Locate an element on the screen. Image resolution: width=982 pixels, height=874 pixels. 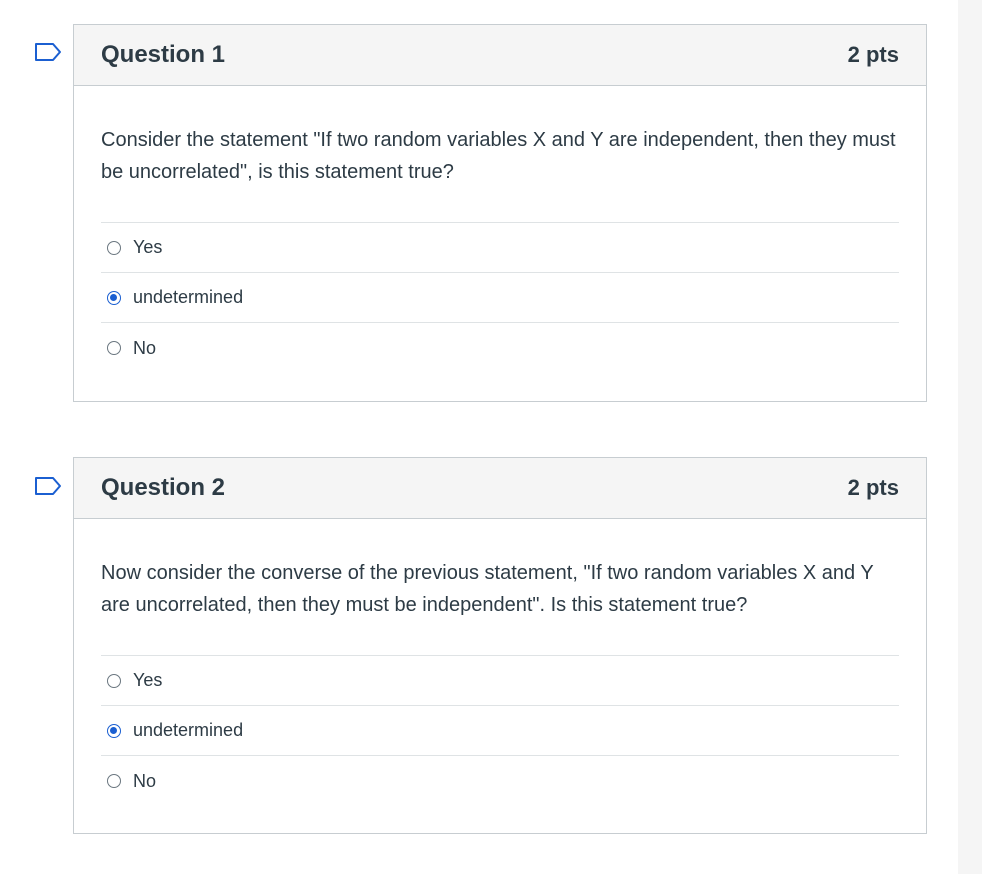
question-header: Question 1 2 pts is located at coordinates (500, 55).